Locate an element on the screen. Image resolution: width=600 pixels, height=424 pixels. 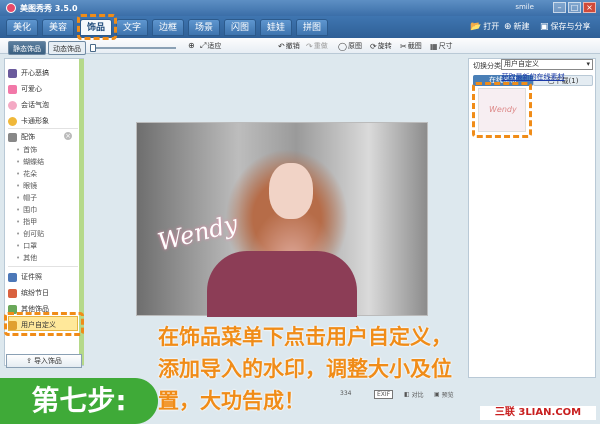
redo-button: ↷ 重做 is located at coordinates (317, 46).